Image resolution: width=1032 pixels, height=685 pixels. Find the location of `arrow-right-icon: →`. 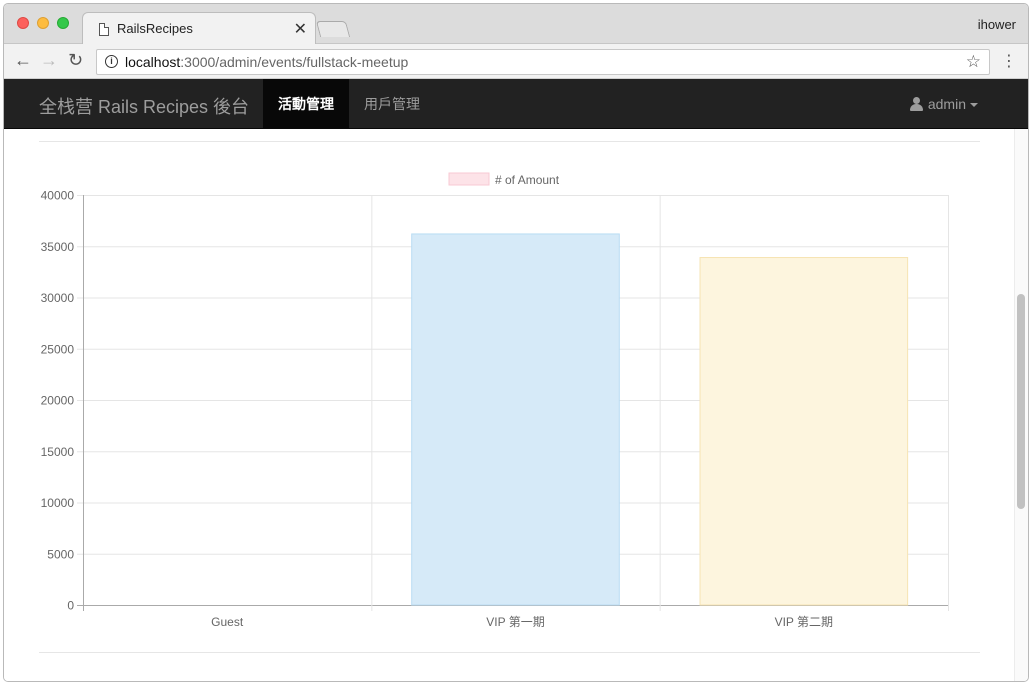

arrow-right-icon: → is located at coordinates (49, 60).